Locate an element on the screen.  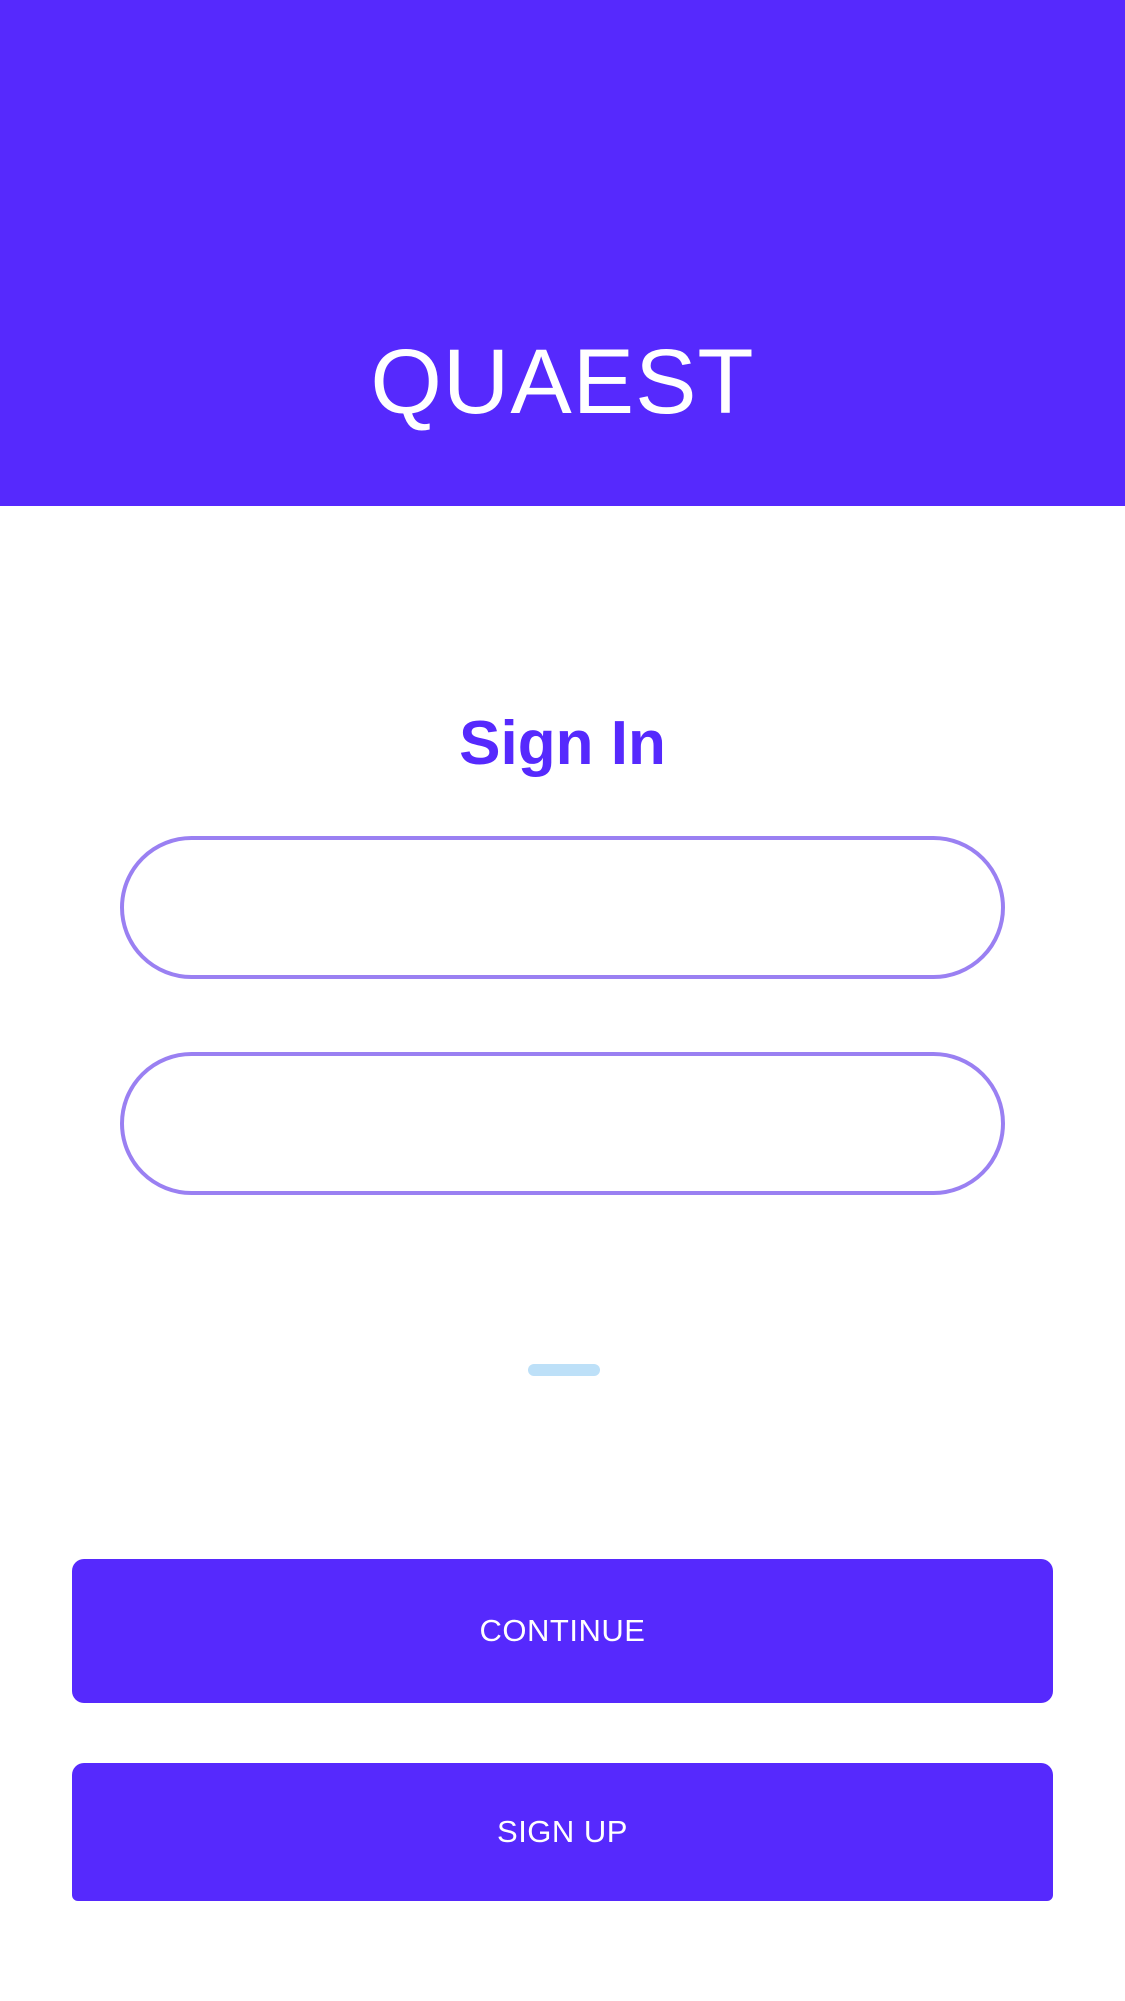
username-field is located at coordinates (562, 907).